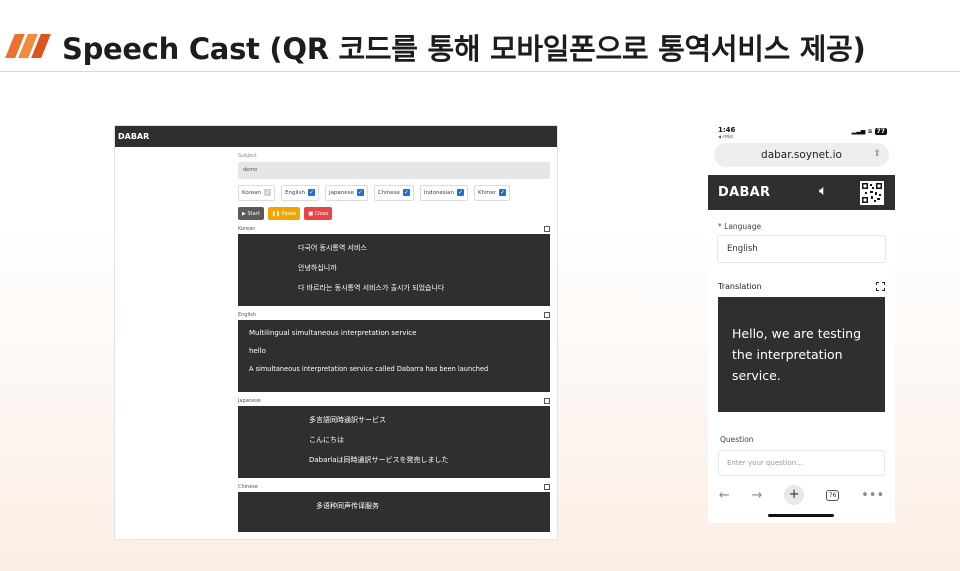  What do you see at coordinates (794, 495) in the screenshot?
I see `new-tab-plus-icon: +` at bounding box center [794, 495].